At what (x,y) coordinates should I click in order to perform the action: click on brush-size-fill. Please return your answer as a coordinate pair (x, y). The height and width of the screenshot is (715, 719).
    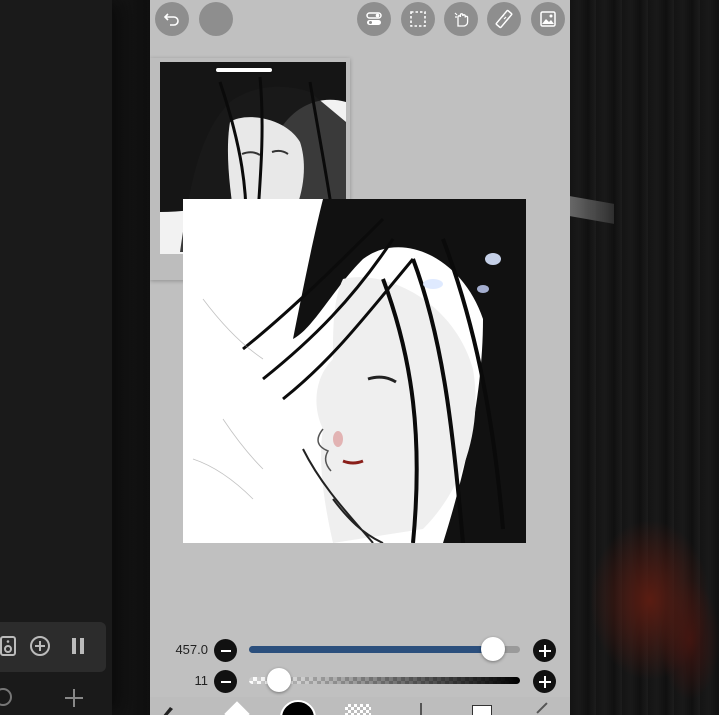
    Looking at the image, I should click on (371, 649).